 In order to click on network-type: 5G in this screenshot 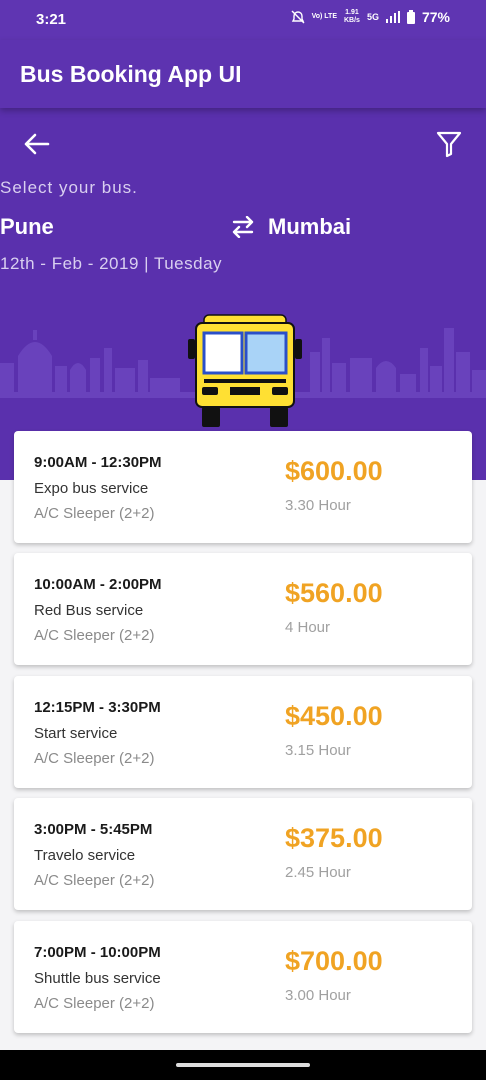, I will do `click(372, 17)`.